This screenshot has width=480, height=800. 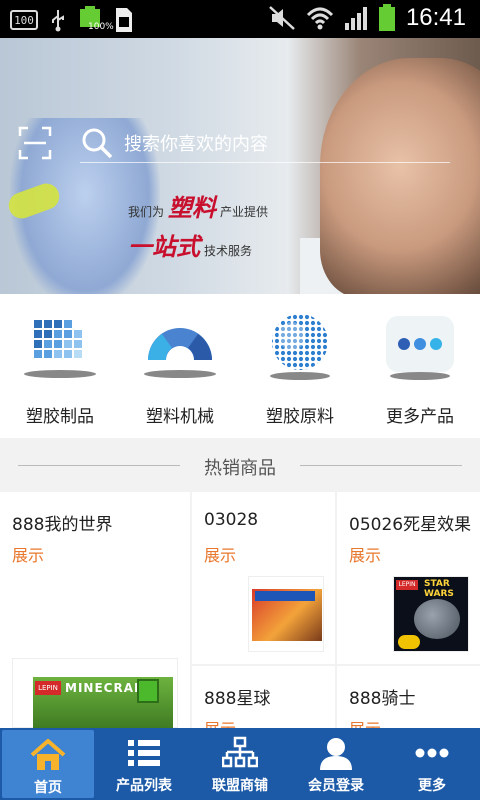 I want to click on category-plastic-machinery: 塑料机械, so click(x=180, y=366).